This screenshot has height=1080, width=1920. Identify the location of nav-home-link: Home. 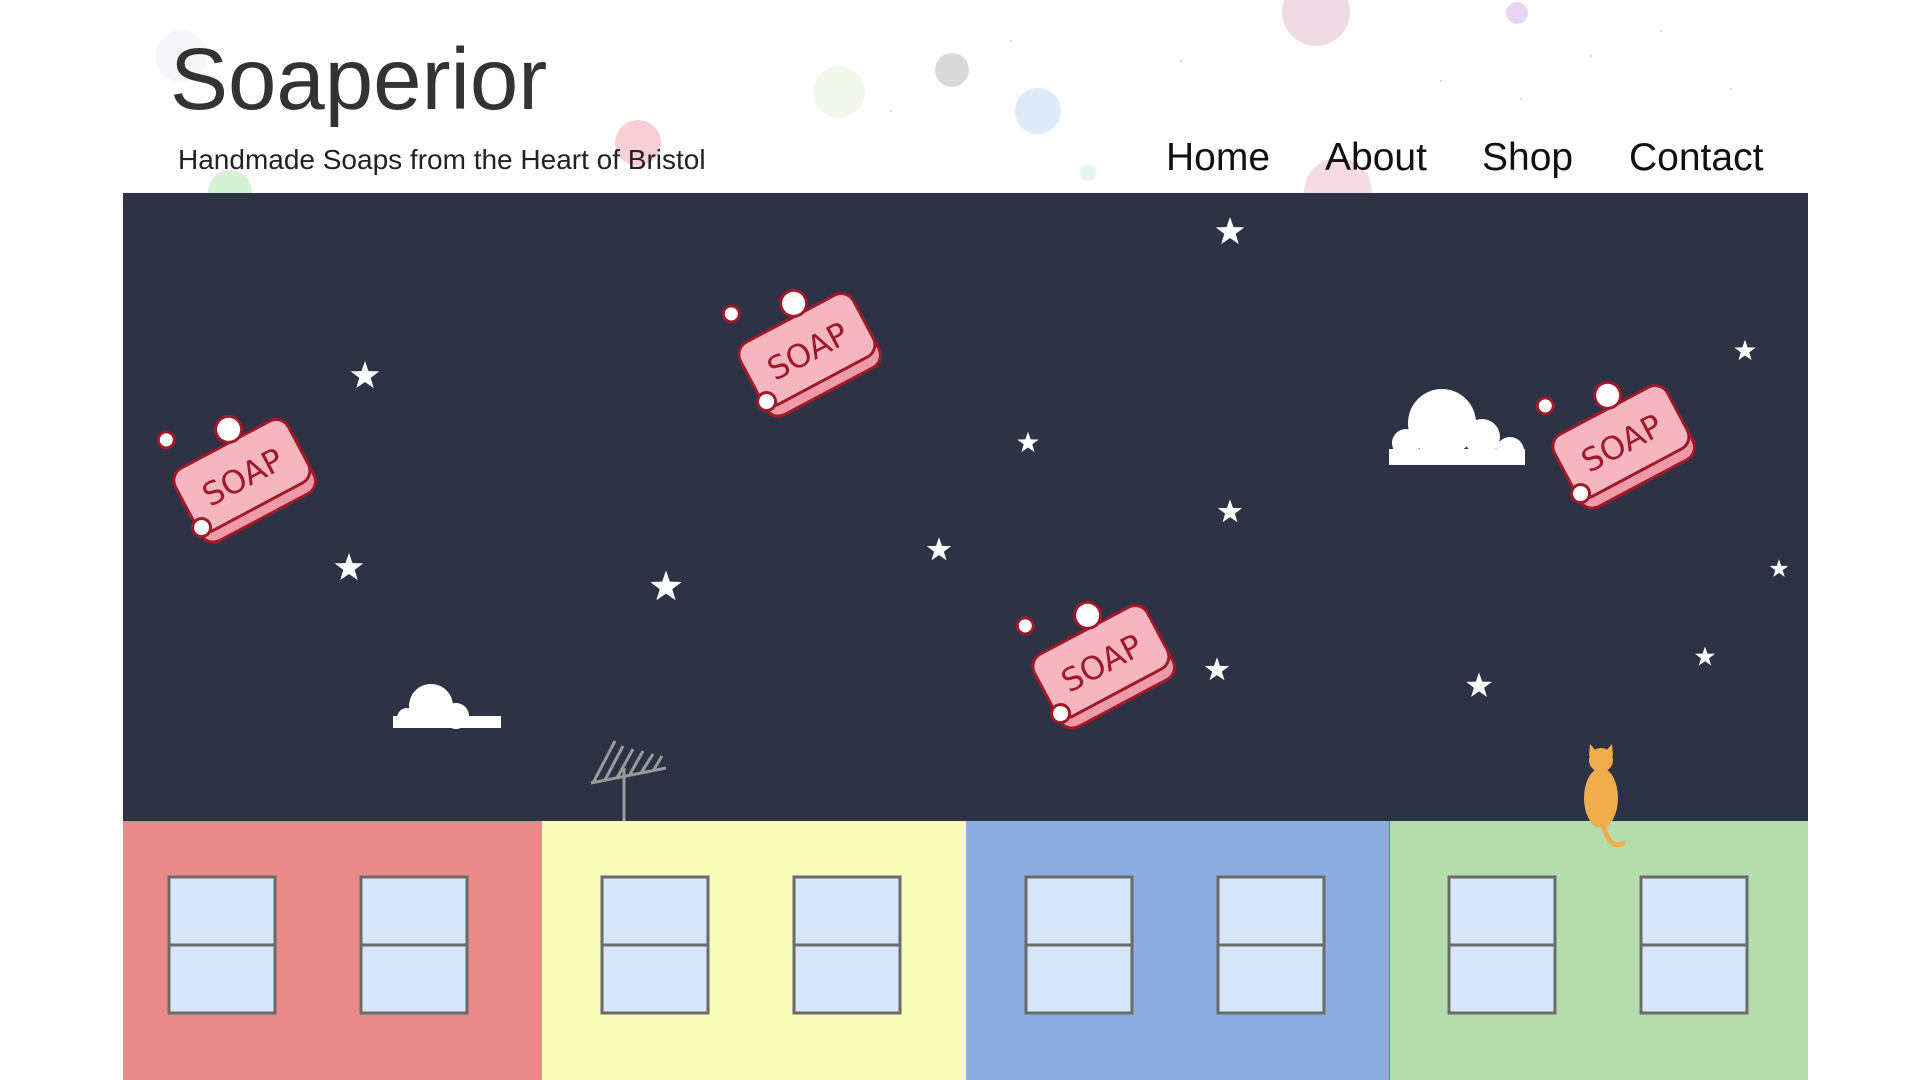
(1218, 158).